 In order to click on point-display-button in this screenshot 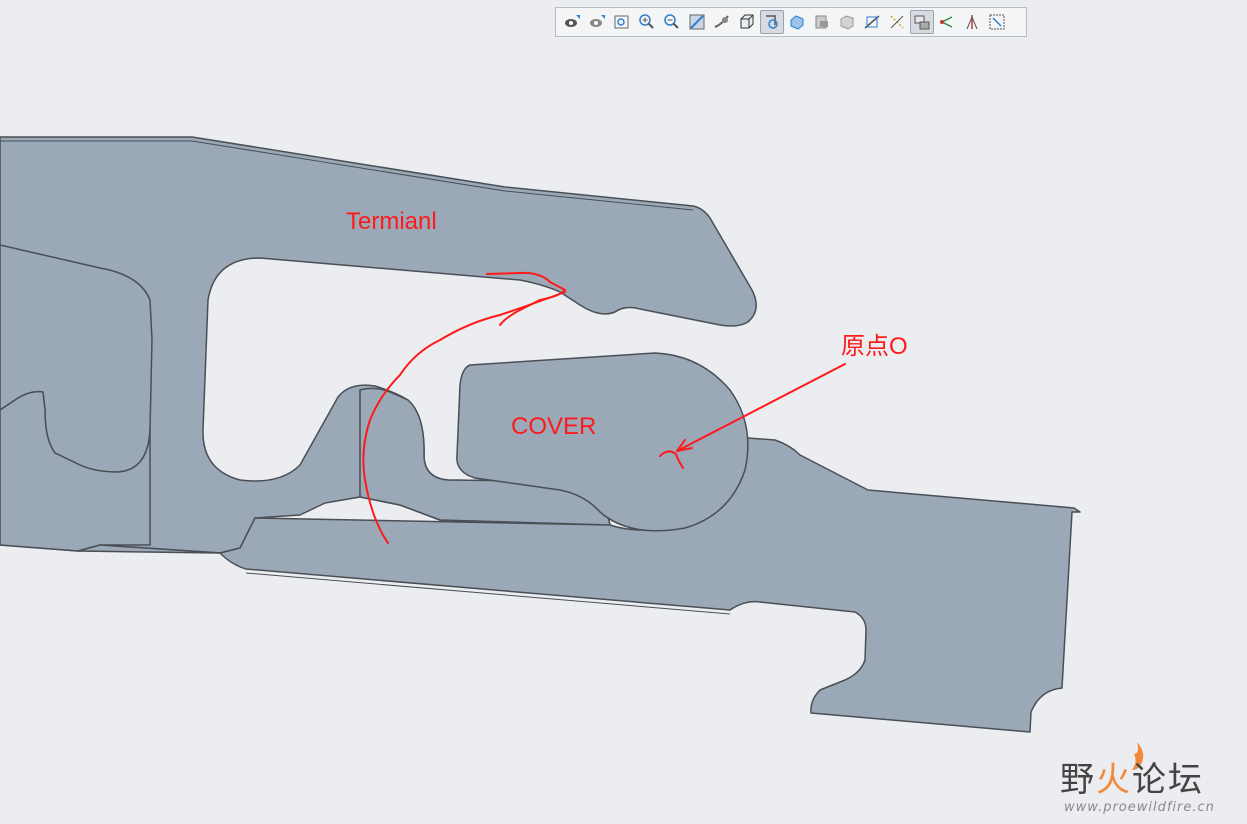, I will do `click(922, 22)`.